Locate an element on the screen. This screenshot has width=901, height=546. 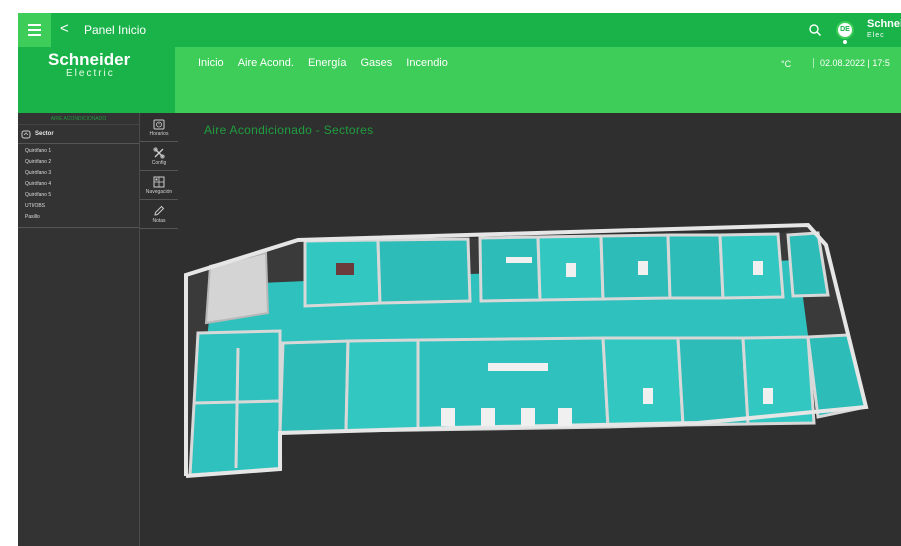
sidebar-item-uti-obs: UTI/OBS is located at coordinates (78, 206).